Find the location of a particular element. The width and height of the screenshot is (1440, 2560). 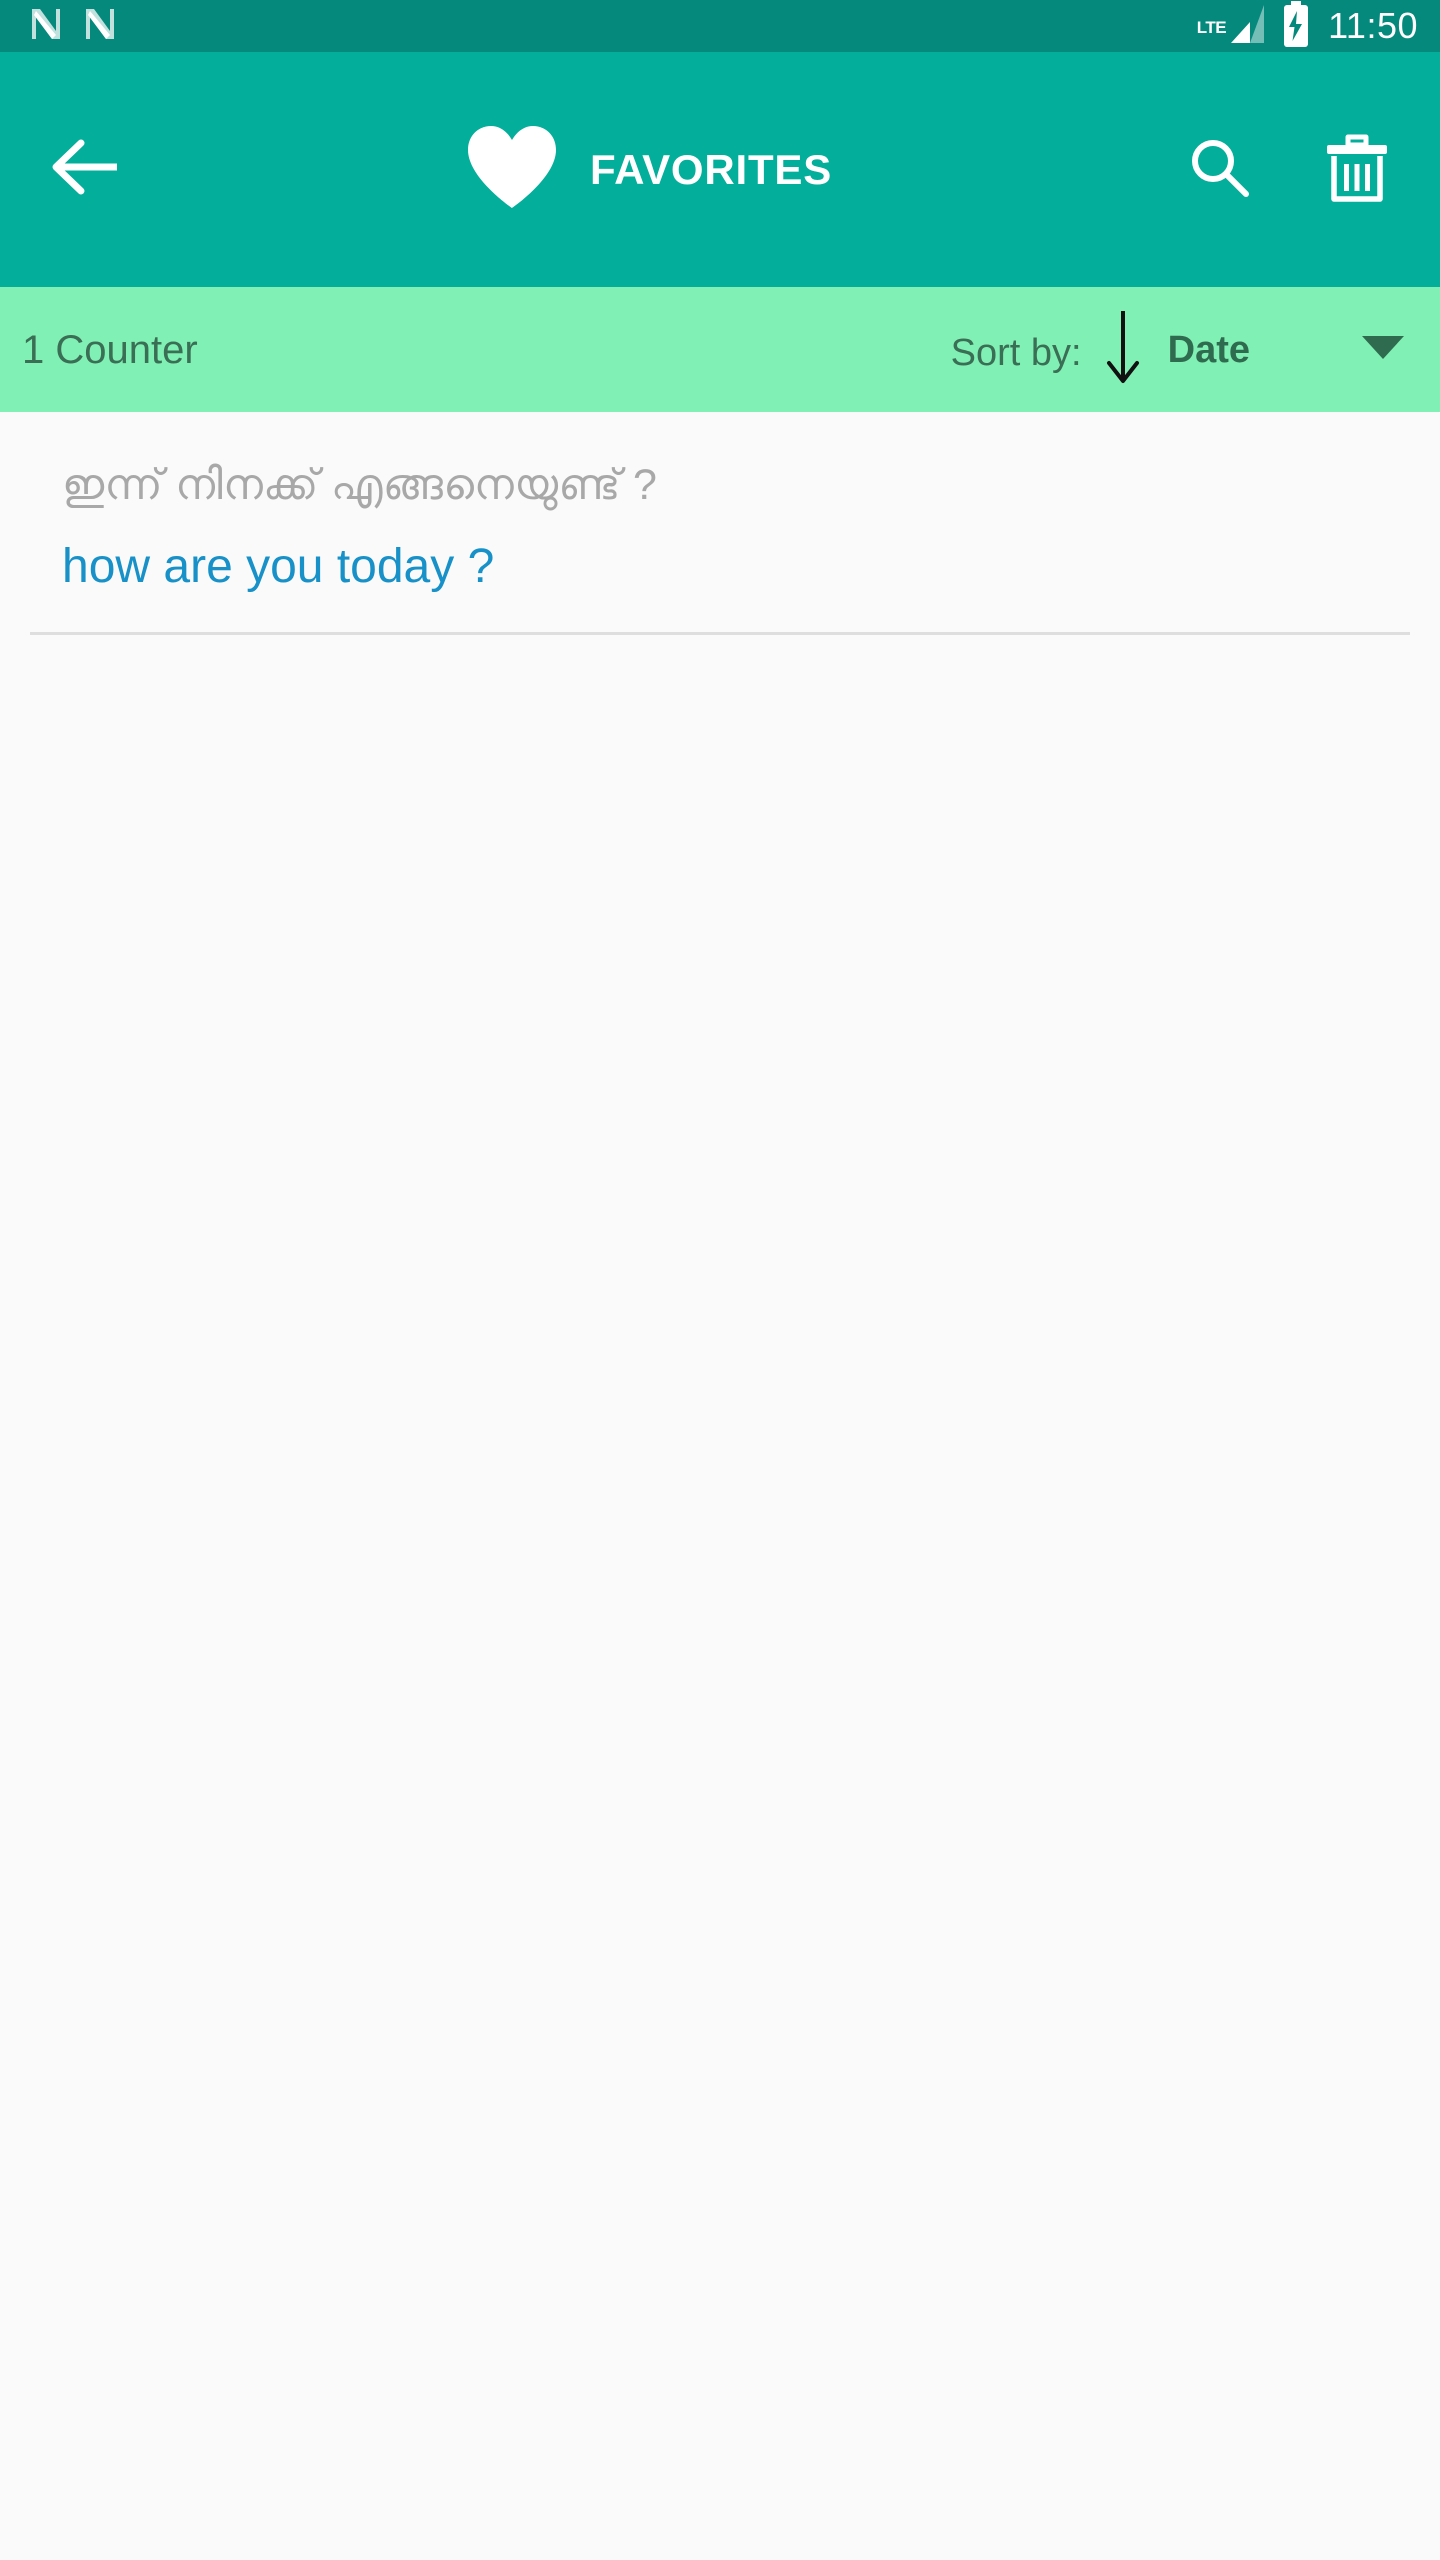

search-button is located at coordinates (1219, 170).